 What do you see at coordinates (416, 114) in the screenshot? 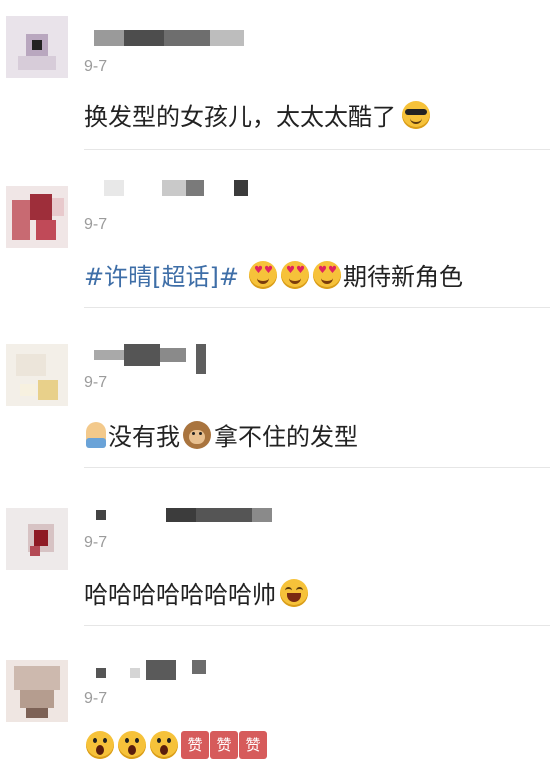
I see `sunglasses-emoji-icon` at bounding box center [416, 114].